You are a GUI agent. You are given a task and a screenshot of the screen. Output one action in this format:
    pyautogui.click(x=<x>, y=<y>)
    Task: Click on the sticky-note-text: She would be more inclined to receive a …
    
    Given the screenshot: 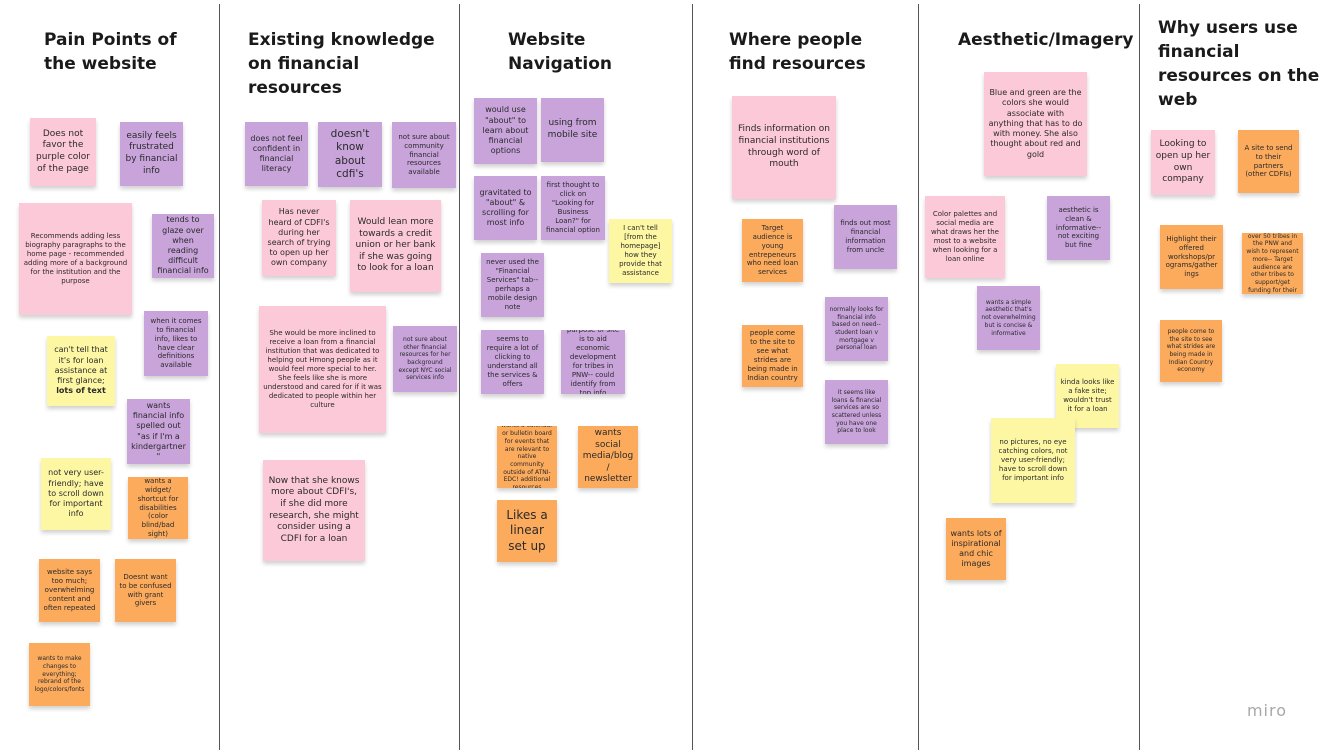 What is the action you would take?
    pyautogui.click(x=322, y=369)
    